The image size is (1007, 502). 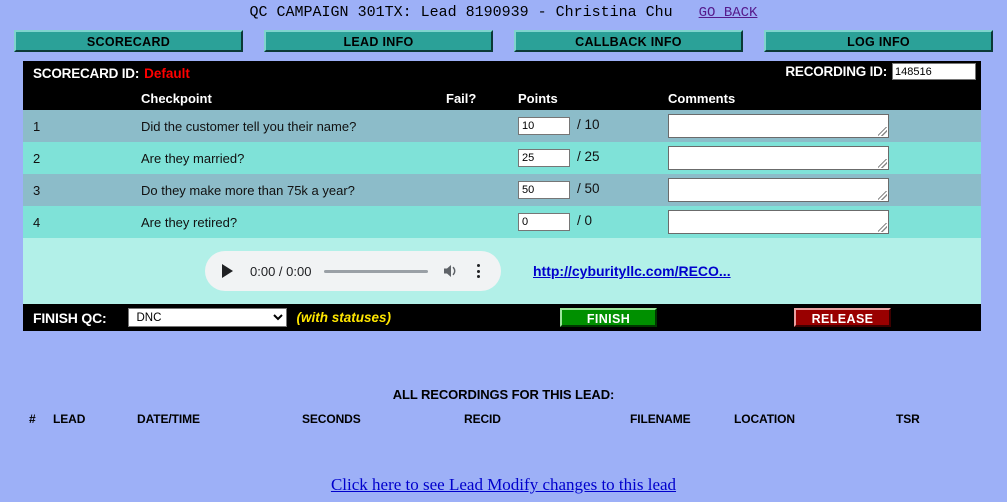 What do you see at coordinates (69, 419) in the screenshot?
I see `recordings-column-lead: LEAD` at bounding box center [69, 419].